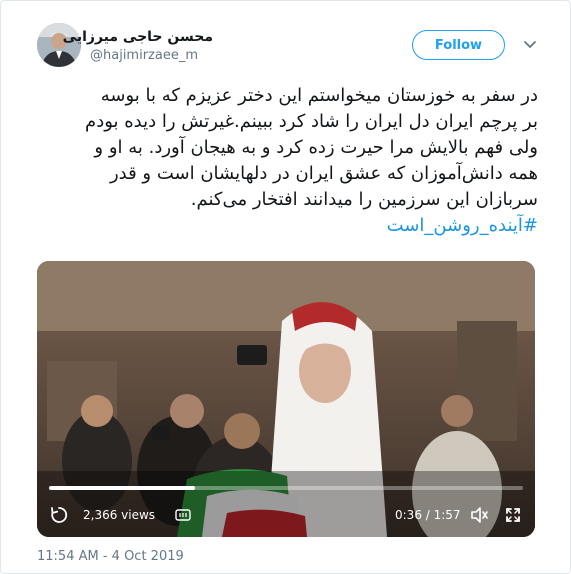 The image size is (571, 574). I want to click on view-count: 2,366 views, so click(119, 515).